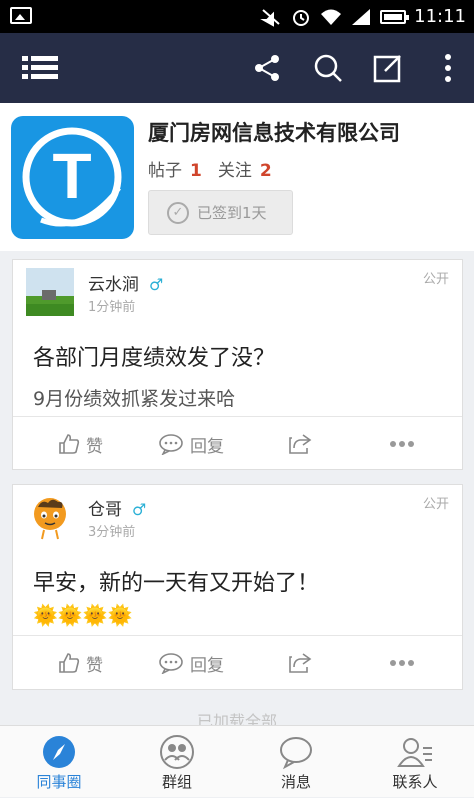 The height and width of the screenshot is (798, 474). Describe the element at coordinates (232, 213) in the screenshot. I see `checkin-label: 已签到1天` at that location.